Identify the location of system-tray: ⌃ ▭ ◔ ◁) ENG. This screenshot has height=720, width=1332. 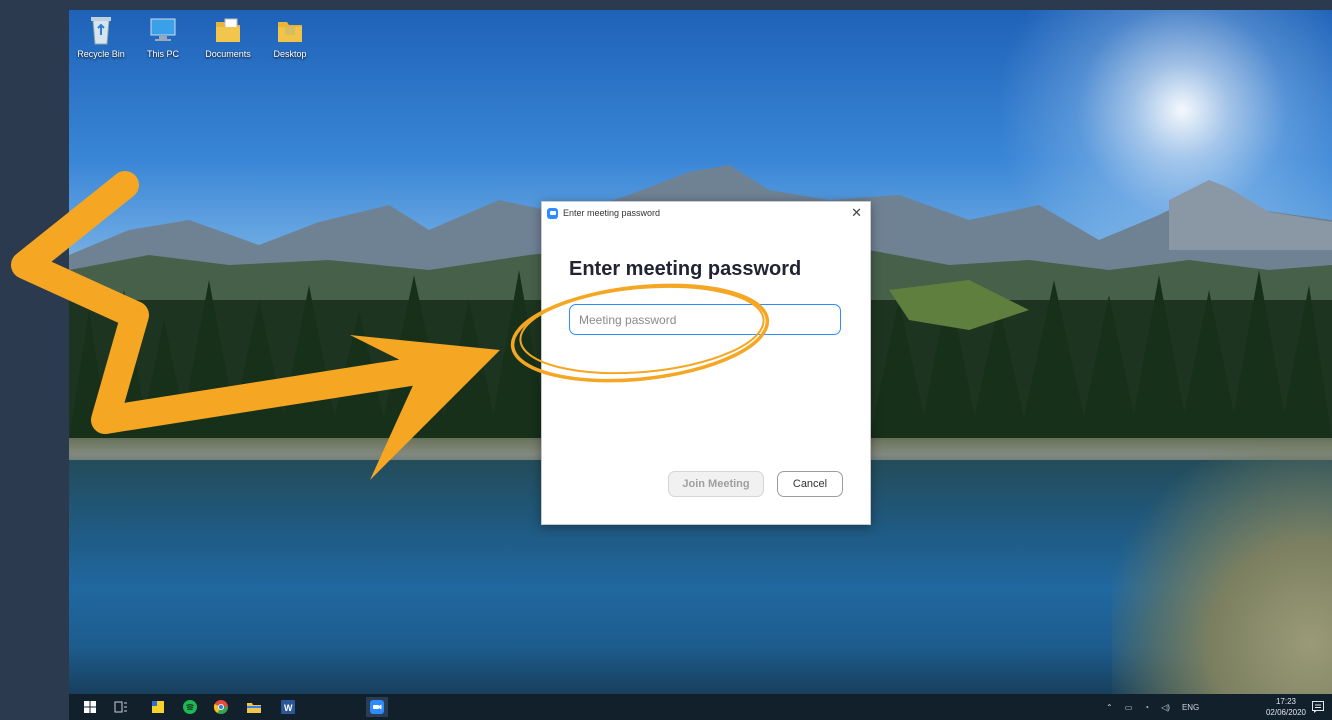
(1152, 707).